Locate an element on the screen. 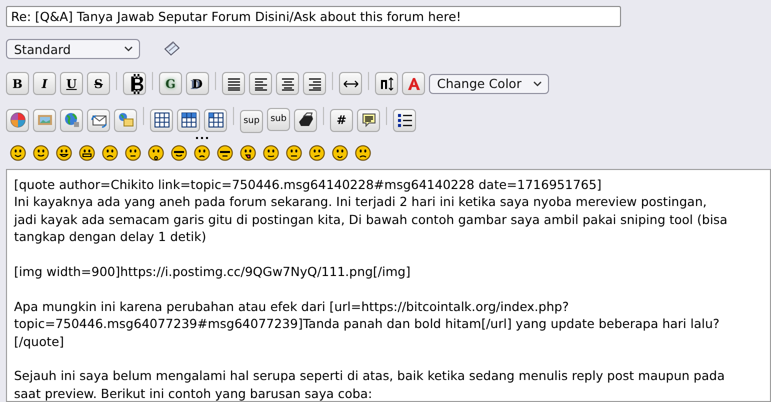 Image resolution: width=771 pixels, height=402 pixels. text-color-icon is located at coordinates (414, 84).